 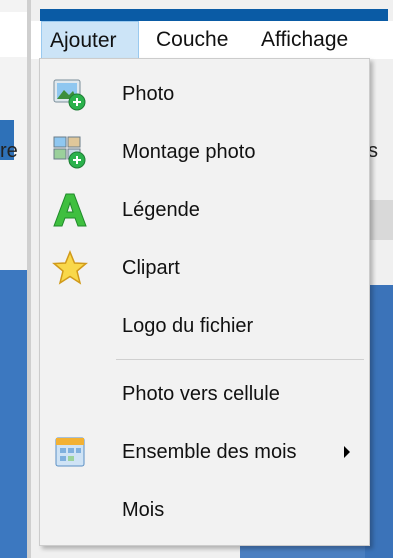 I want to click on background-window-left: re, so click(x=13, y=279).